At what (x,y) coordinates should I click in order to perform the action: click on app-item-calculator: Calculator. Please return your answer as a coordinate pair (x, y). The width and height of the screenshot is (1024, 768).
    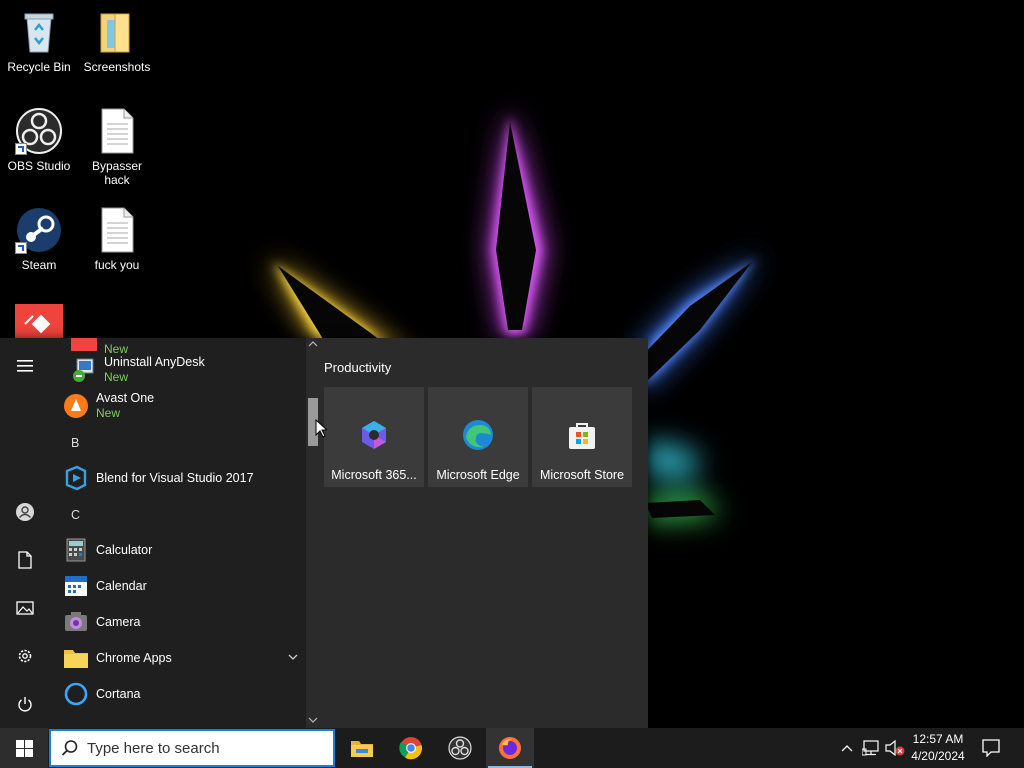
    Looking at the image, I should click on (178, 550).